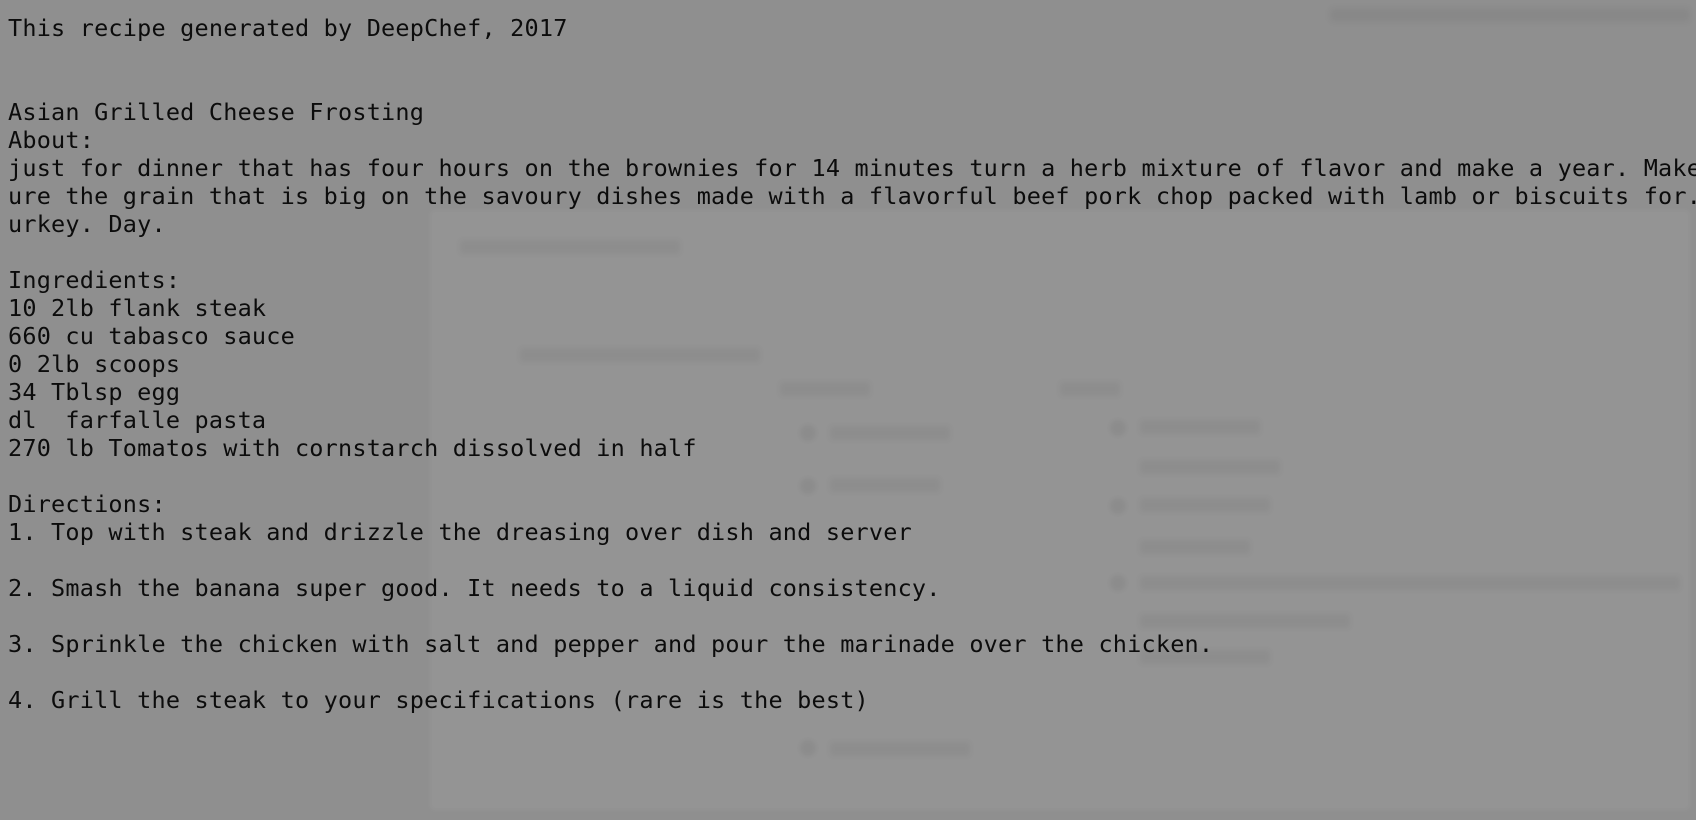  I want to click on ingredient-item: dl farfalle pasta, so click(137, 420).